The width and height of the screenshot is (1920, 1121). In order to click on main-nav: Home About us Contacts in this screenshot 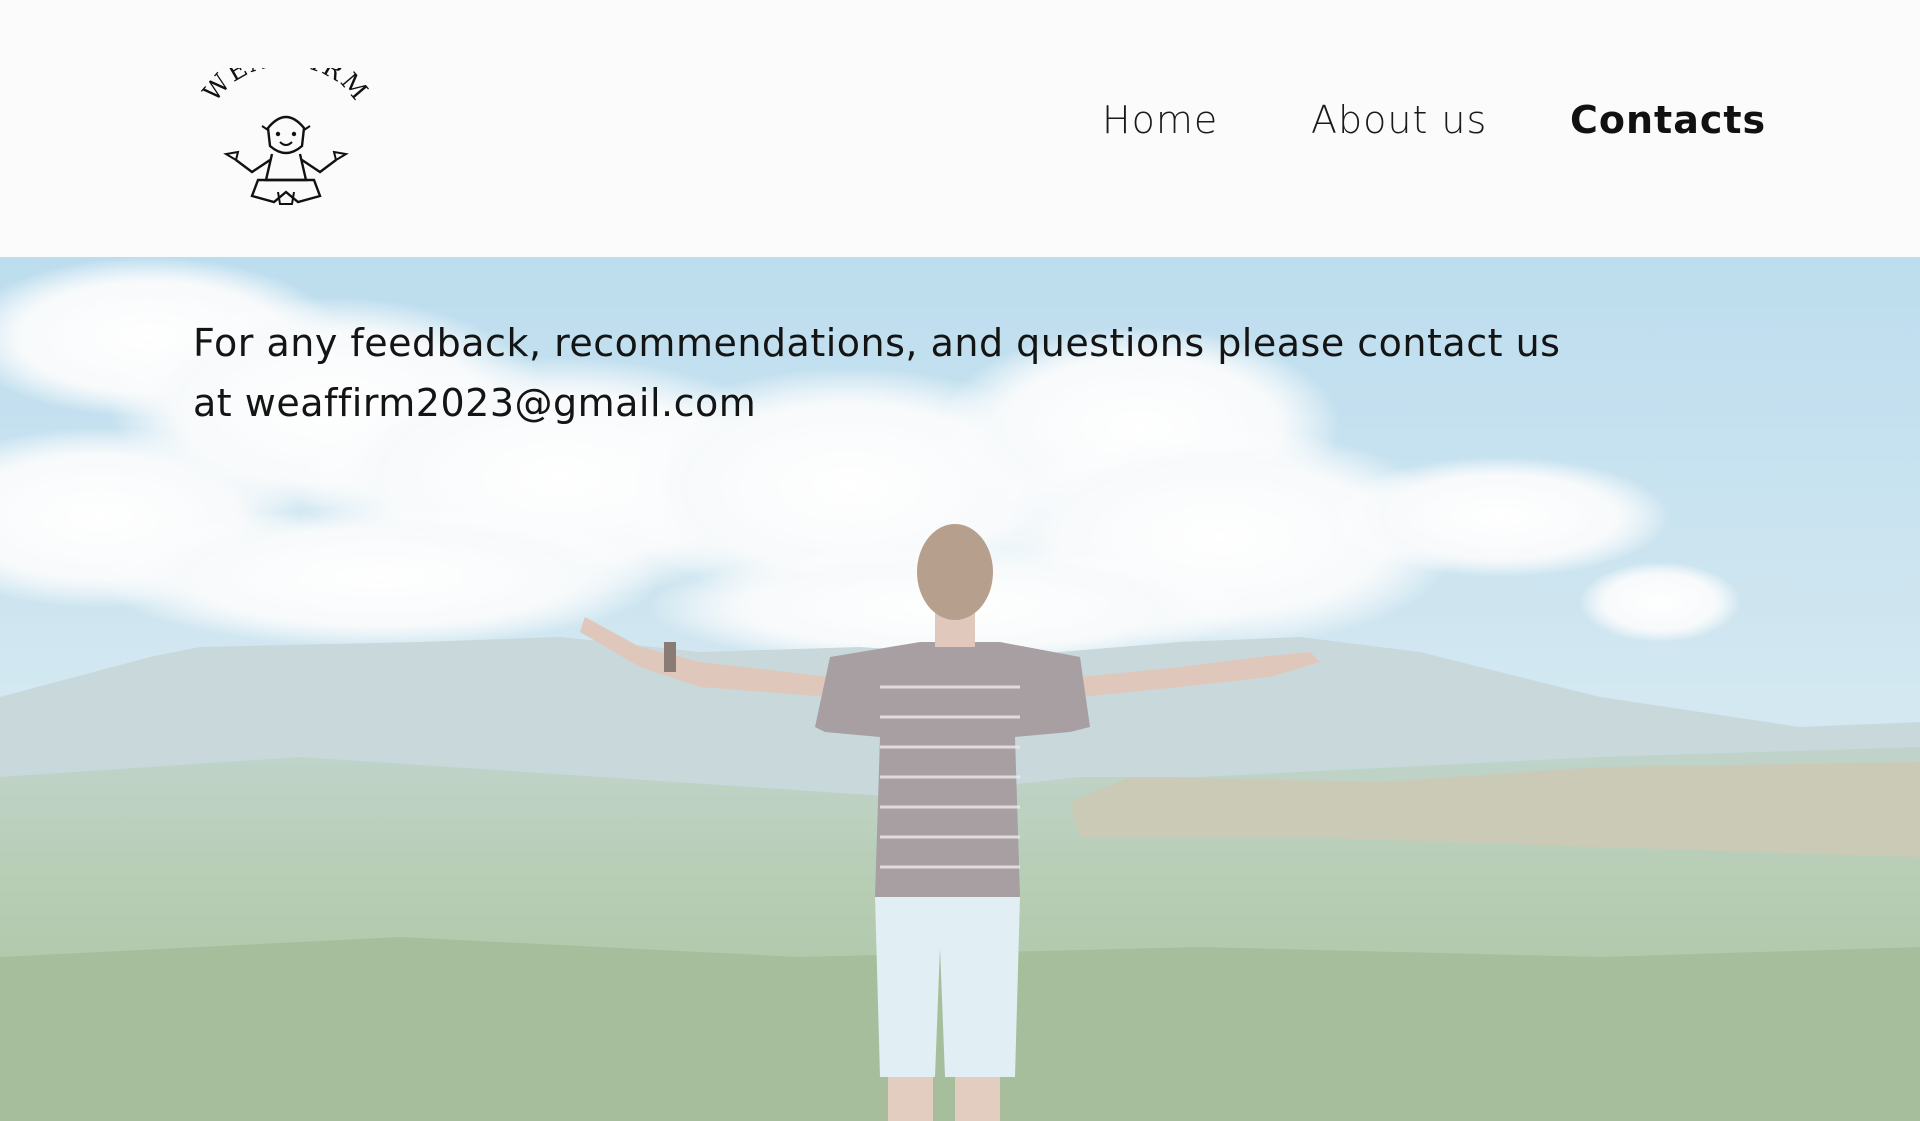, I will do `click(960, 121)`.